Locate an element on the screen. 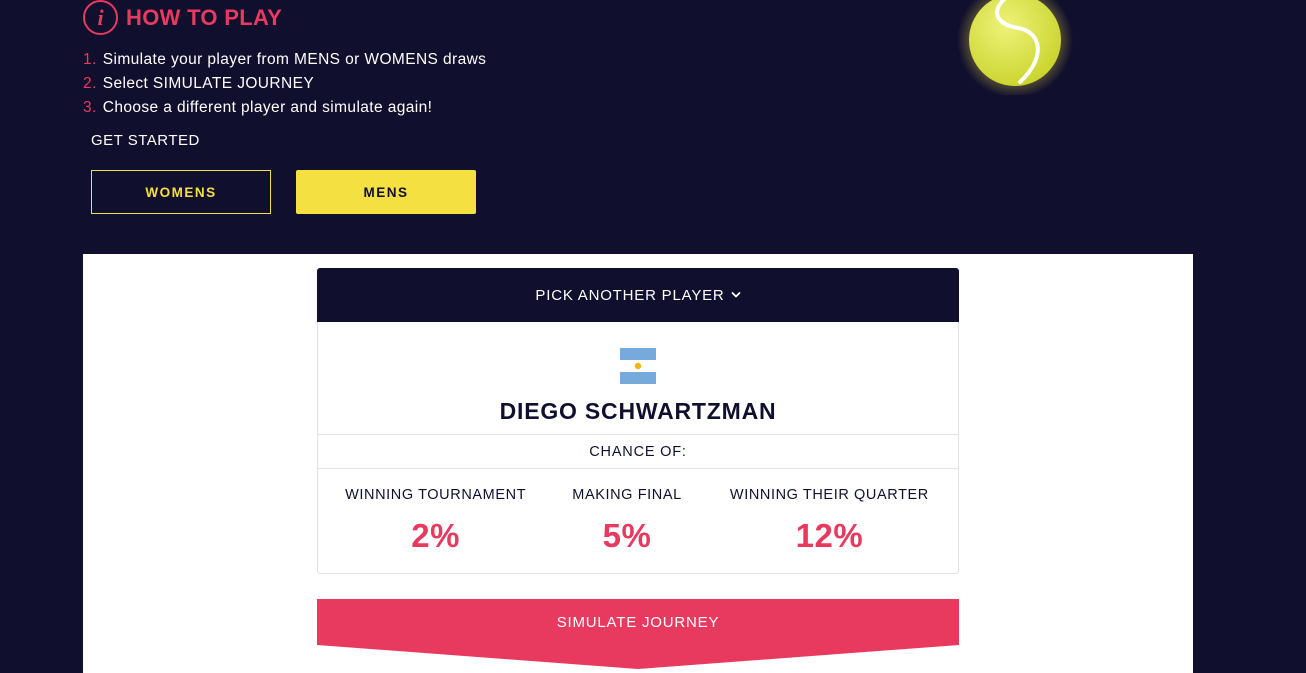  pick-player-label: PICK ANOTHER PLAYER is located at coordinates (630, 295).